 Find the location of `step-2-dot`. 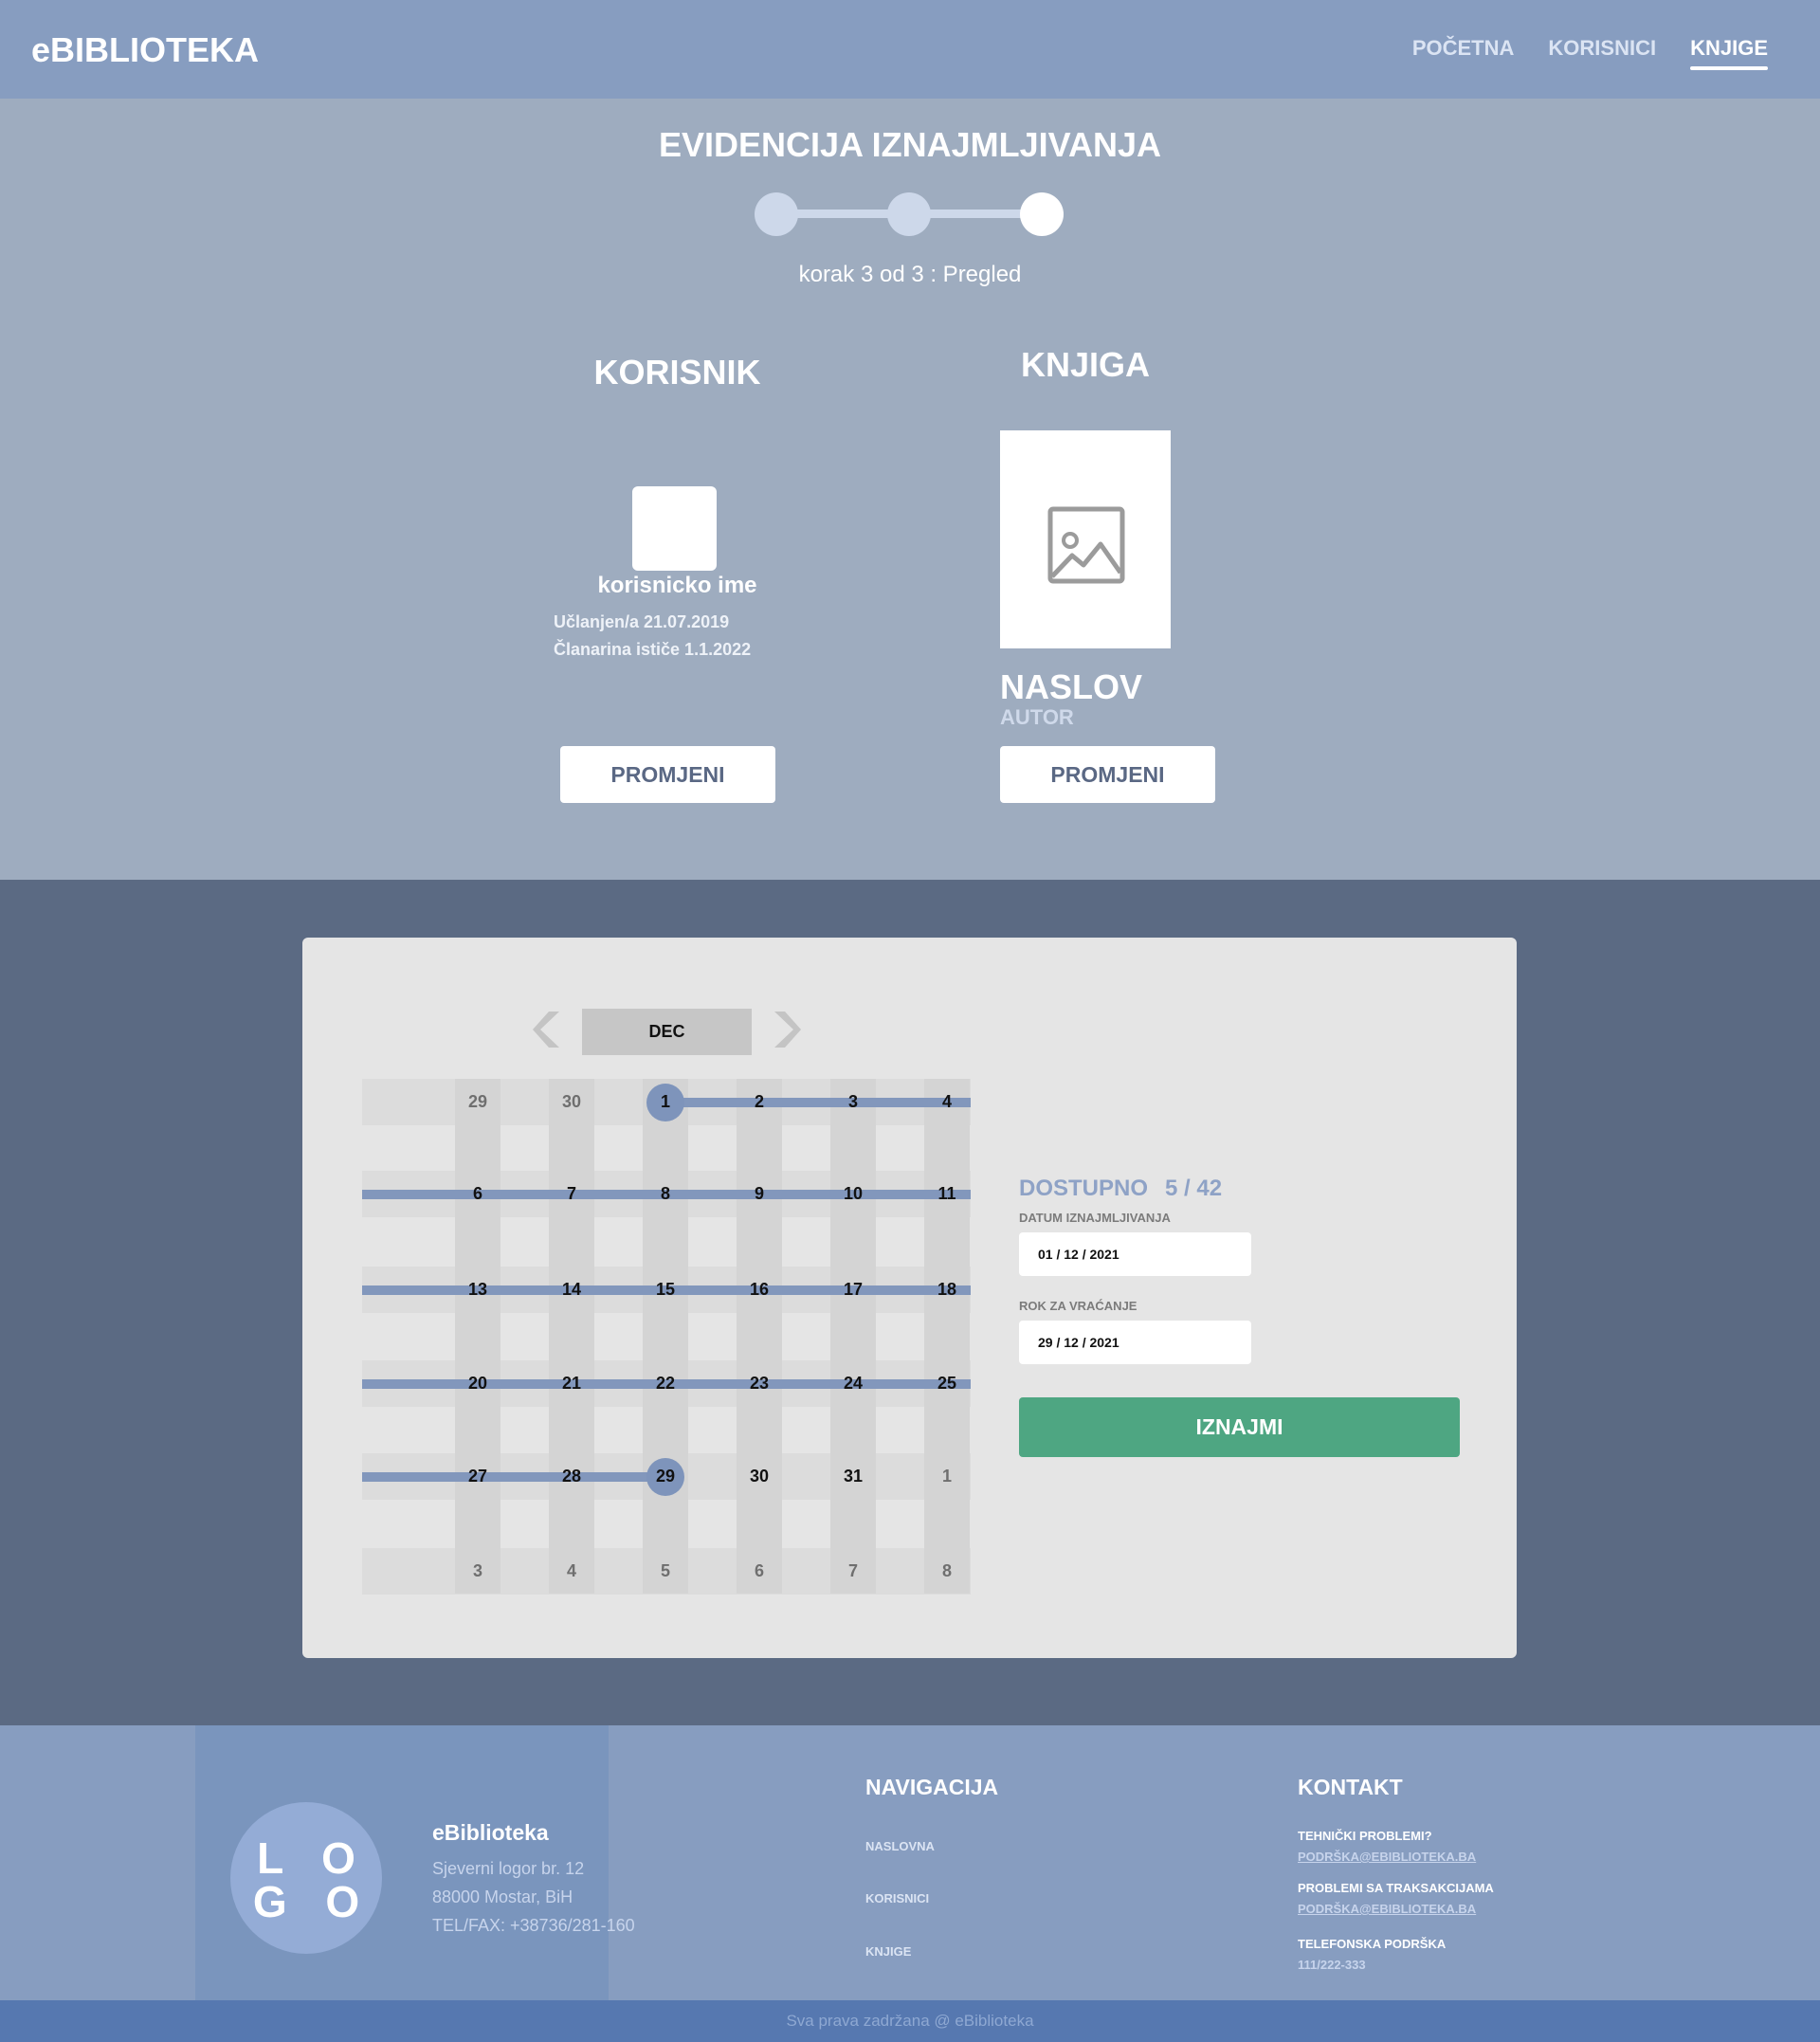

step-2-dot is located at coordinates (909, 214).